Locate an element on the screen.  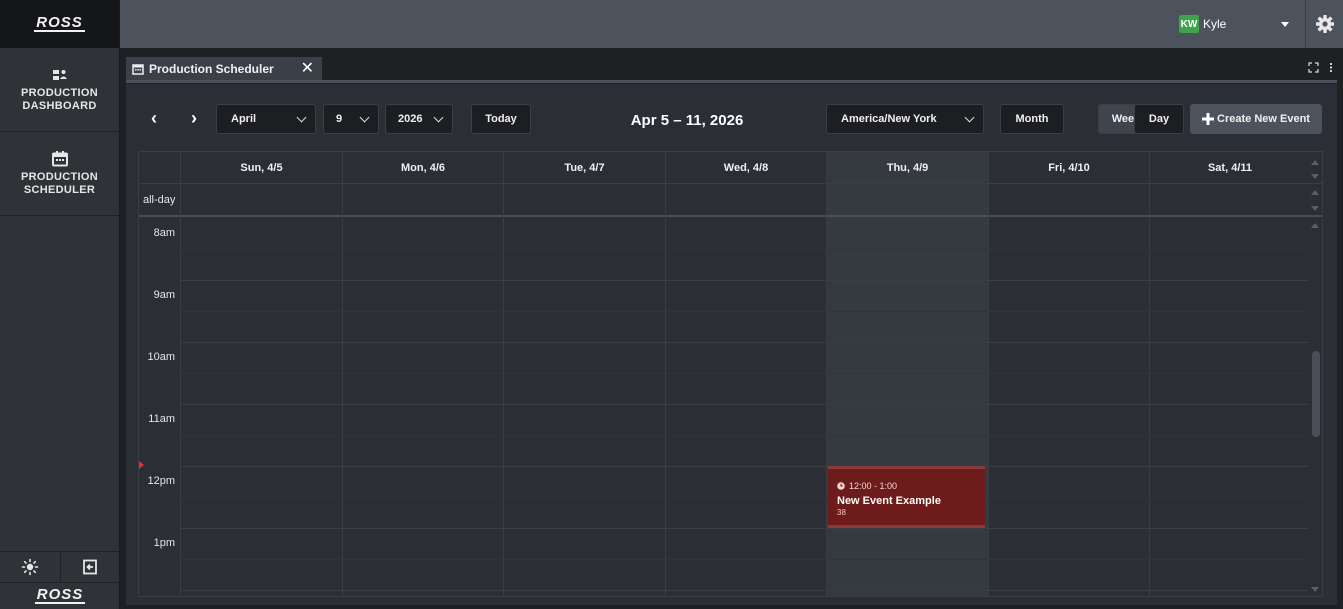
day-header: Wed, 4/8 is located at coordinates (745, 168).